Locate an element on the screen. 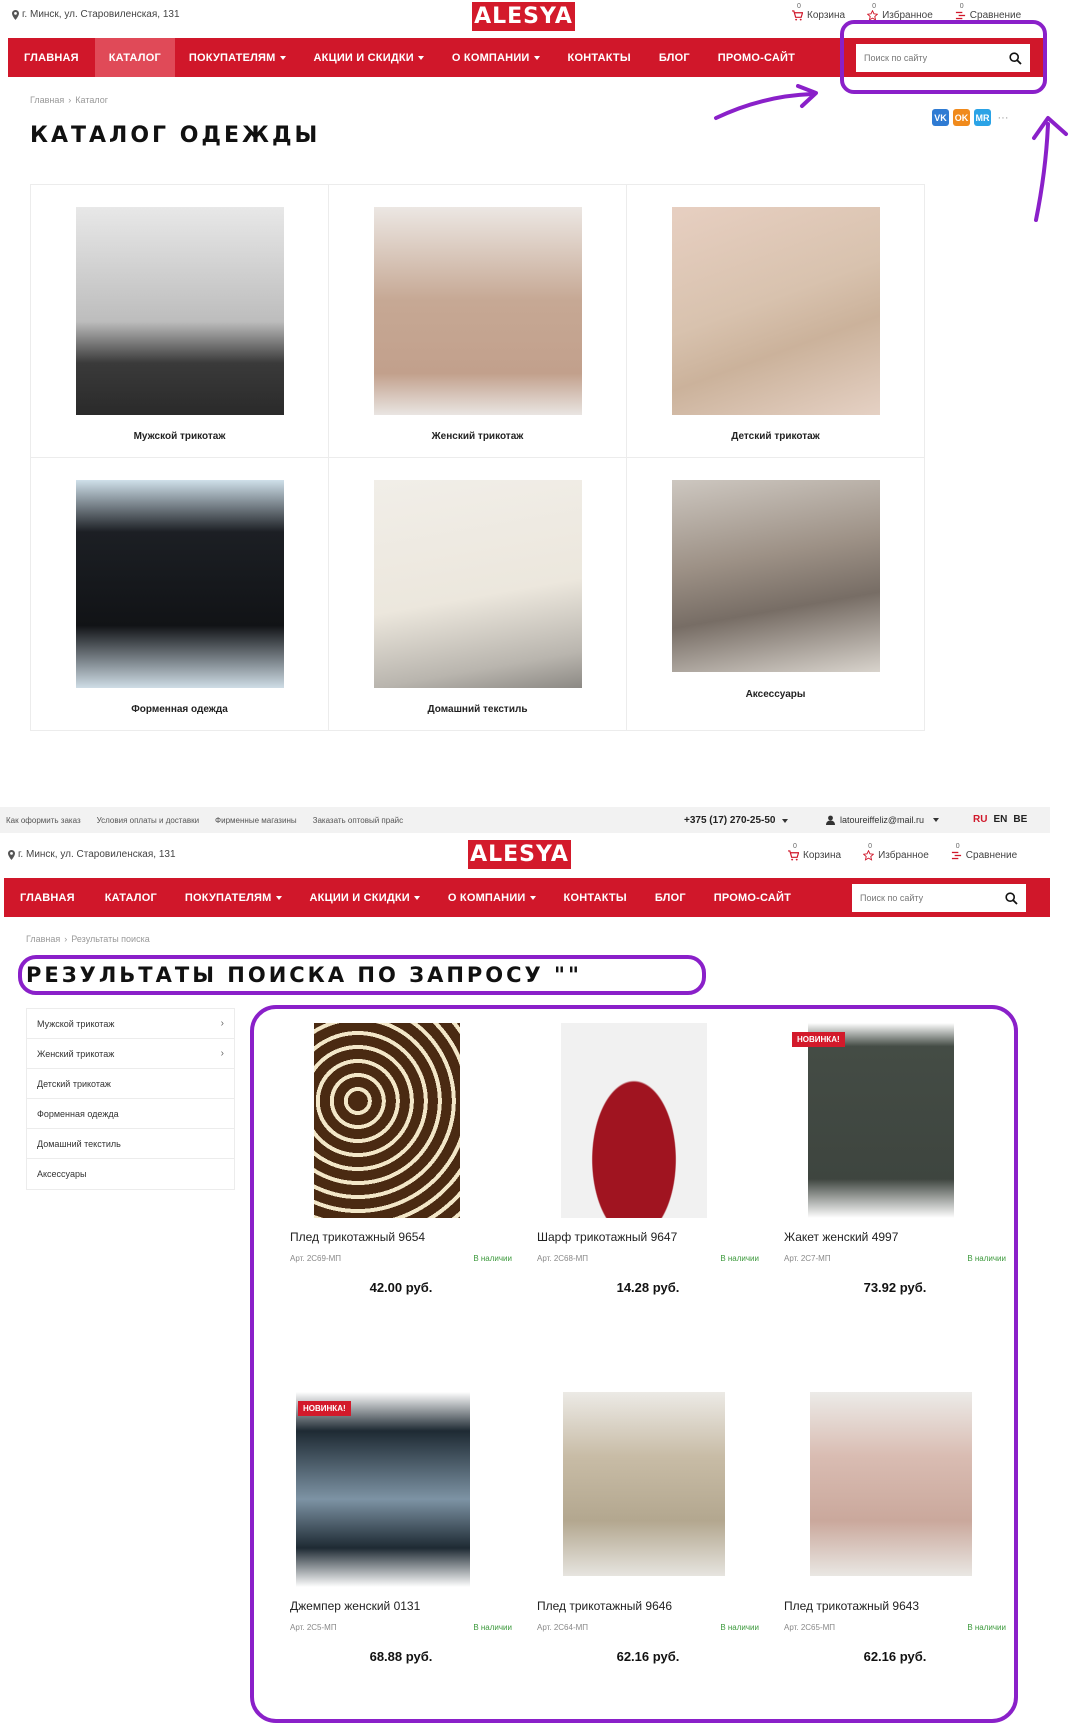 Image resolution: width=1075 pixels, height=1736 pixels. sidebar-item-uniform: Форменная одежда is located at coordinates (130, 1114).